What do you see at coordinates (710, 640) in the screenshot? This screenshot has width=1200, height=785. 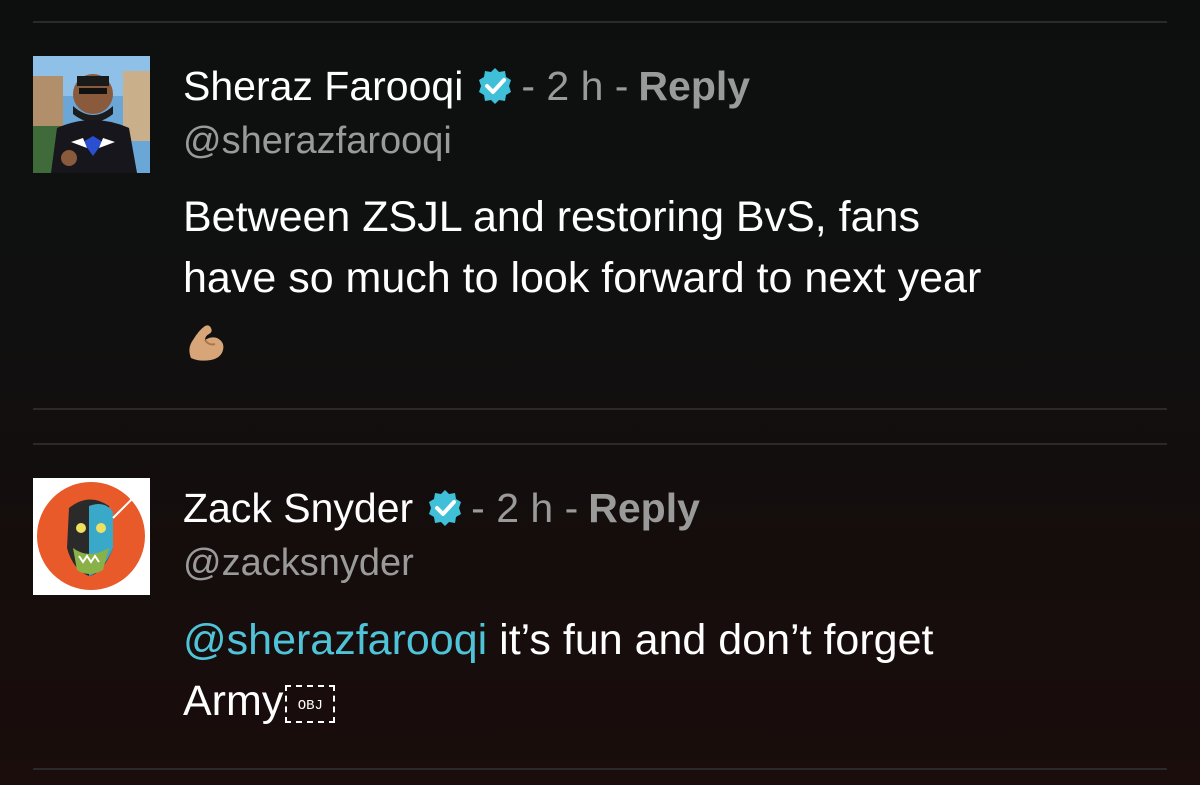 I see `comment-text-segment: it’s fun and don’t forget` at bounding box center [710, 640].